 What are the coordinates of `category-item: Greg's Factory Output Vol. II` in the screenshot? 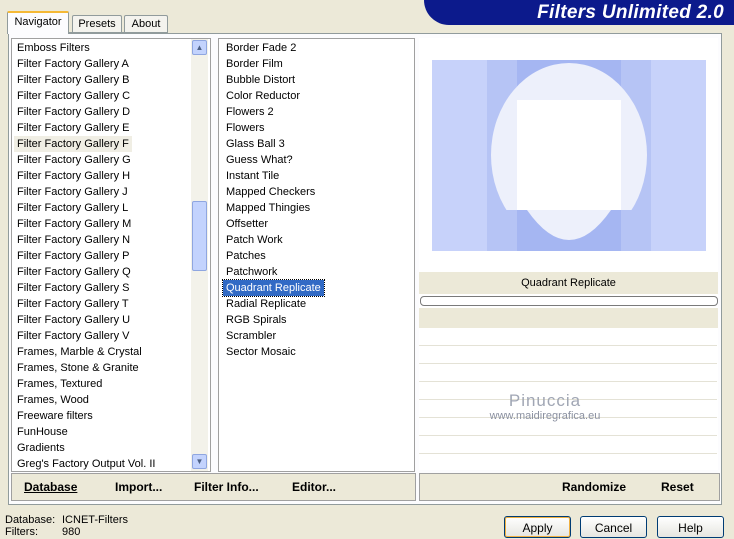 It's located at (86, 463).